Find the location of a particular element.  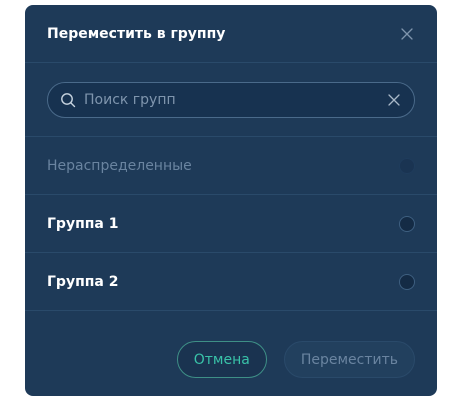

dialog-footer: Отмена Переместить is located at coordinates (295, 359).